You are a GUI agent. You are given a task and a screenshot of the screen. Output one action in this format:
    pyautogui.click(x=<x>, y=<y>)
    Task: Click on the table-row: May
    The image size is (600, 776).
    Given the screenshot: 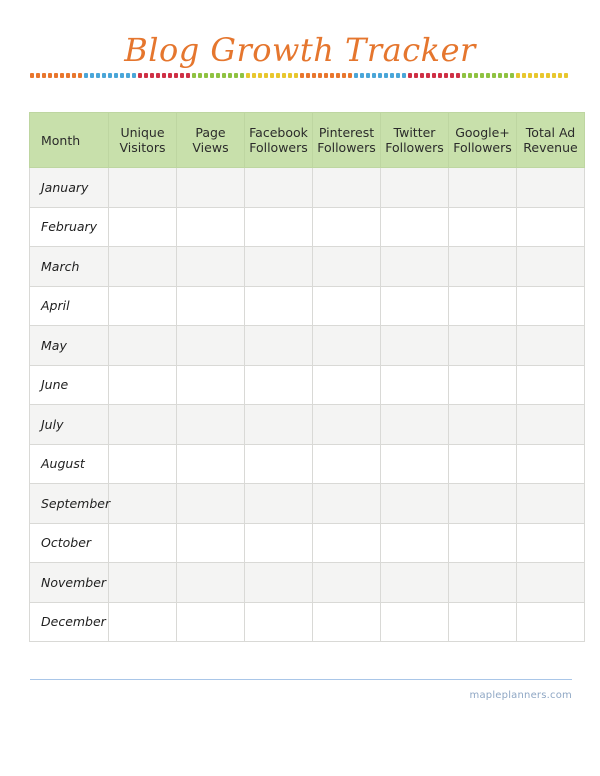 What is the action you would take?
    pyautogui.click(x=307, y=345)
    